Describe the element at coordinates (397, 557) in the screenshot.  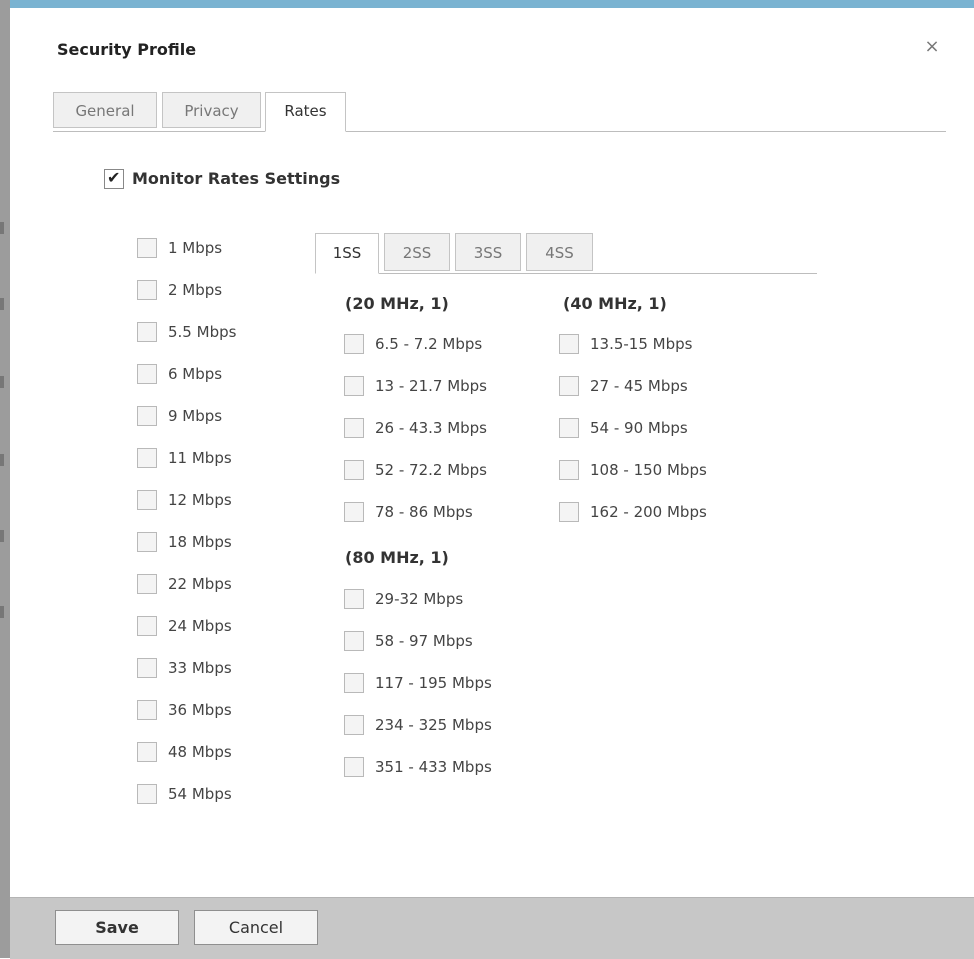
I see `group-heading-80mhz: (80 MHz, 1)` at that location.